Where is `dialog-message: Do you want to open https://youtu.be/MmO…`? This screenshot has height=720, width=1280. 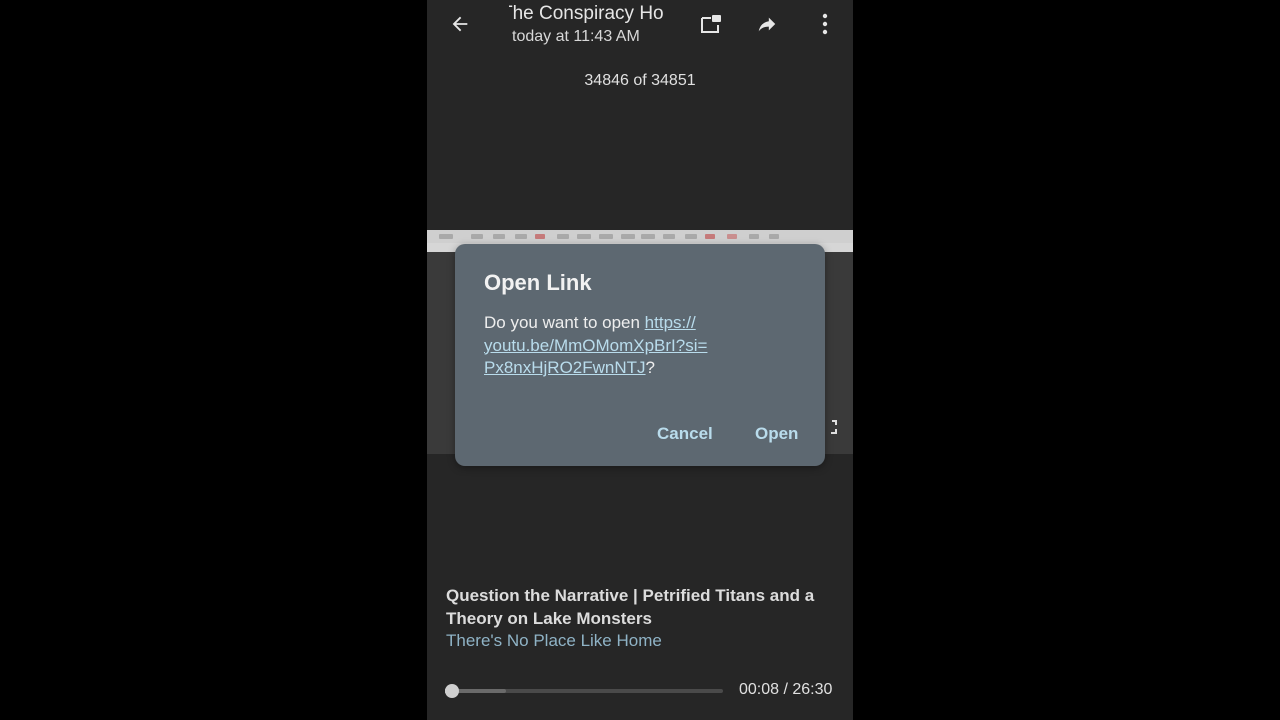
dialog-message: Do you want to open https://youtu.be/MmO… is located at coordinates (644, 346).